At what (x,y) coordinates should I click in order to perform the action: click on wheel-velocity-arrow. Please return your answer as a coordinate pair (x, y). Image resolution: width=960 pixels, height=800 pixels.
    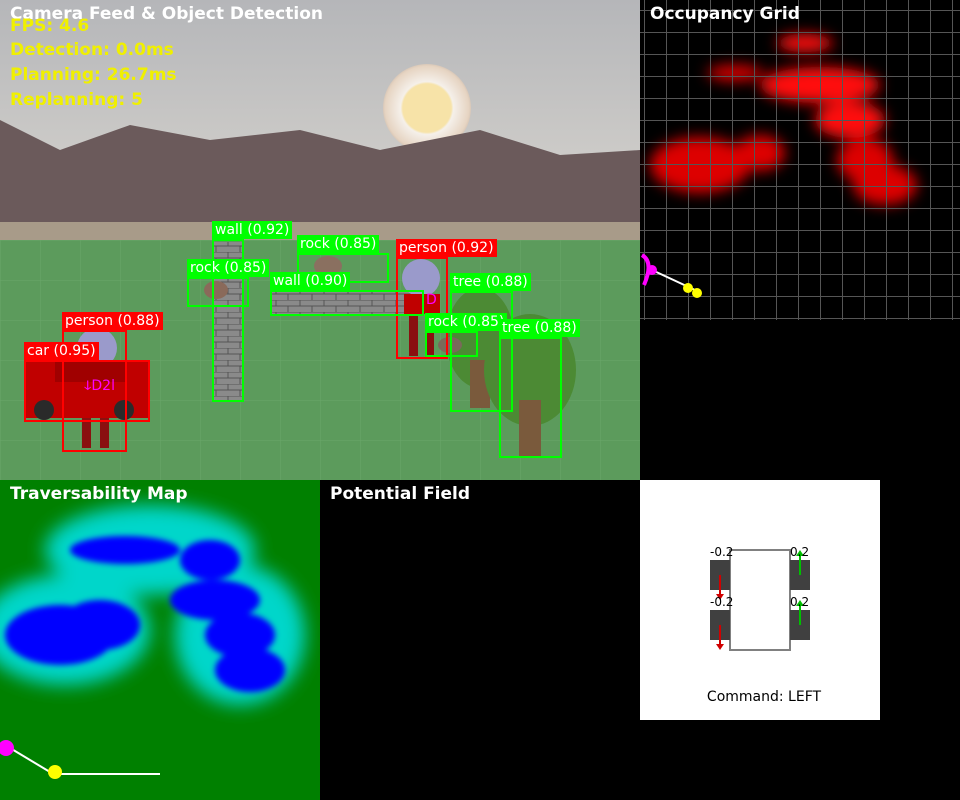
    Looking at the image, I should click on (720, 647).